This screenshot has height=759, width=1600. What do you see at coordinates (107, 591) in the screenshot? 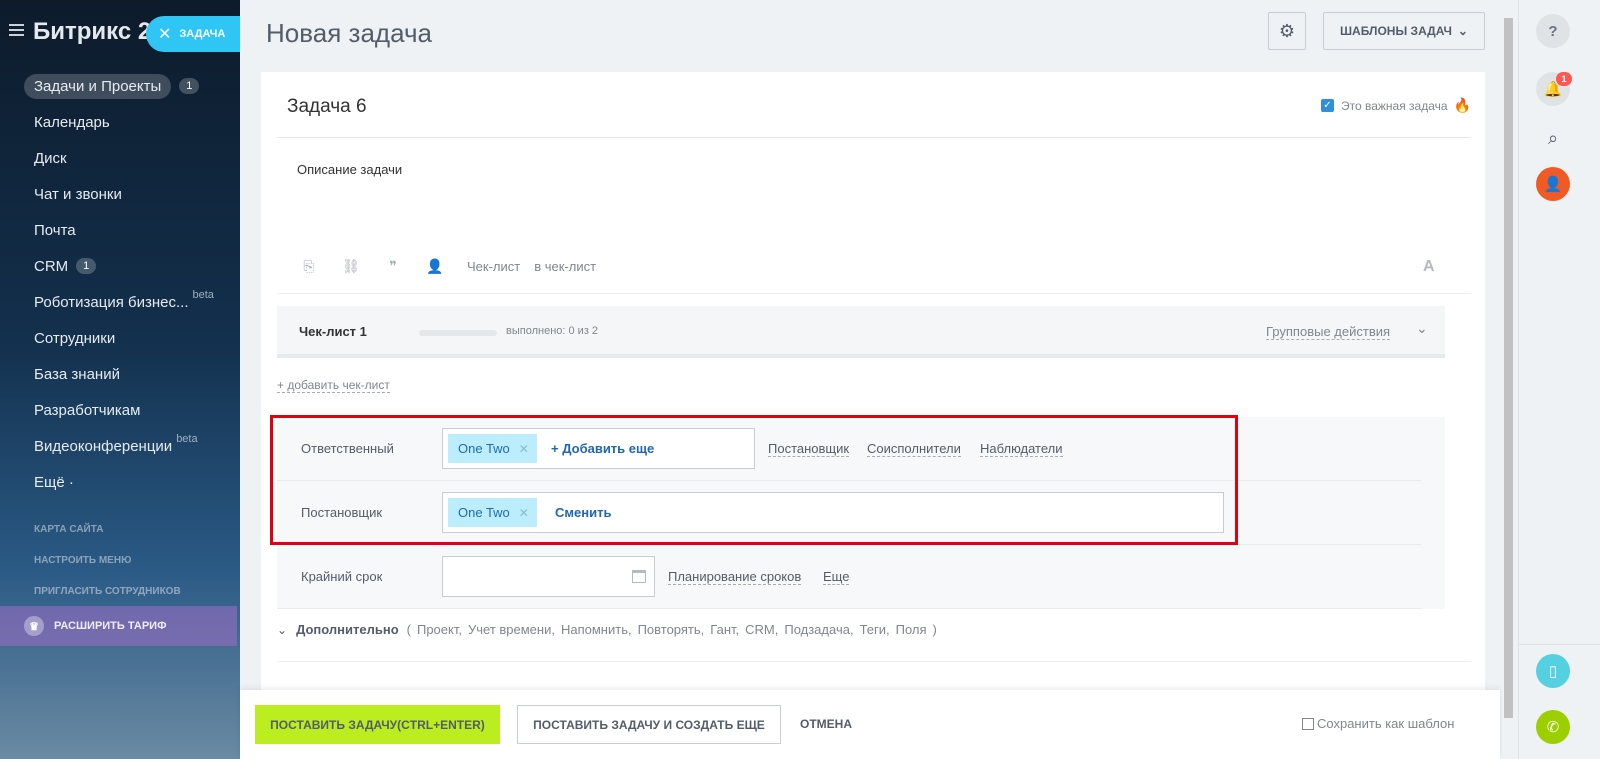
I see `invite-users-link: ПРИГЛАСИТЬ СОТРУДНИКОВ` at bounding box center [107, 591].